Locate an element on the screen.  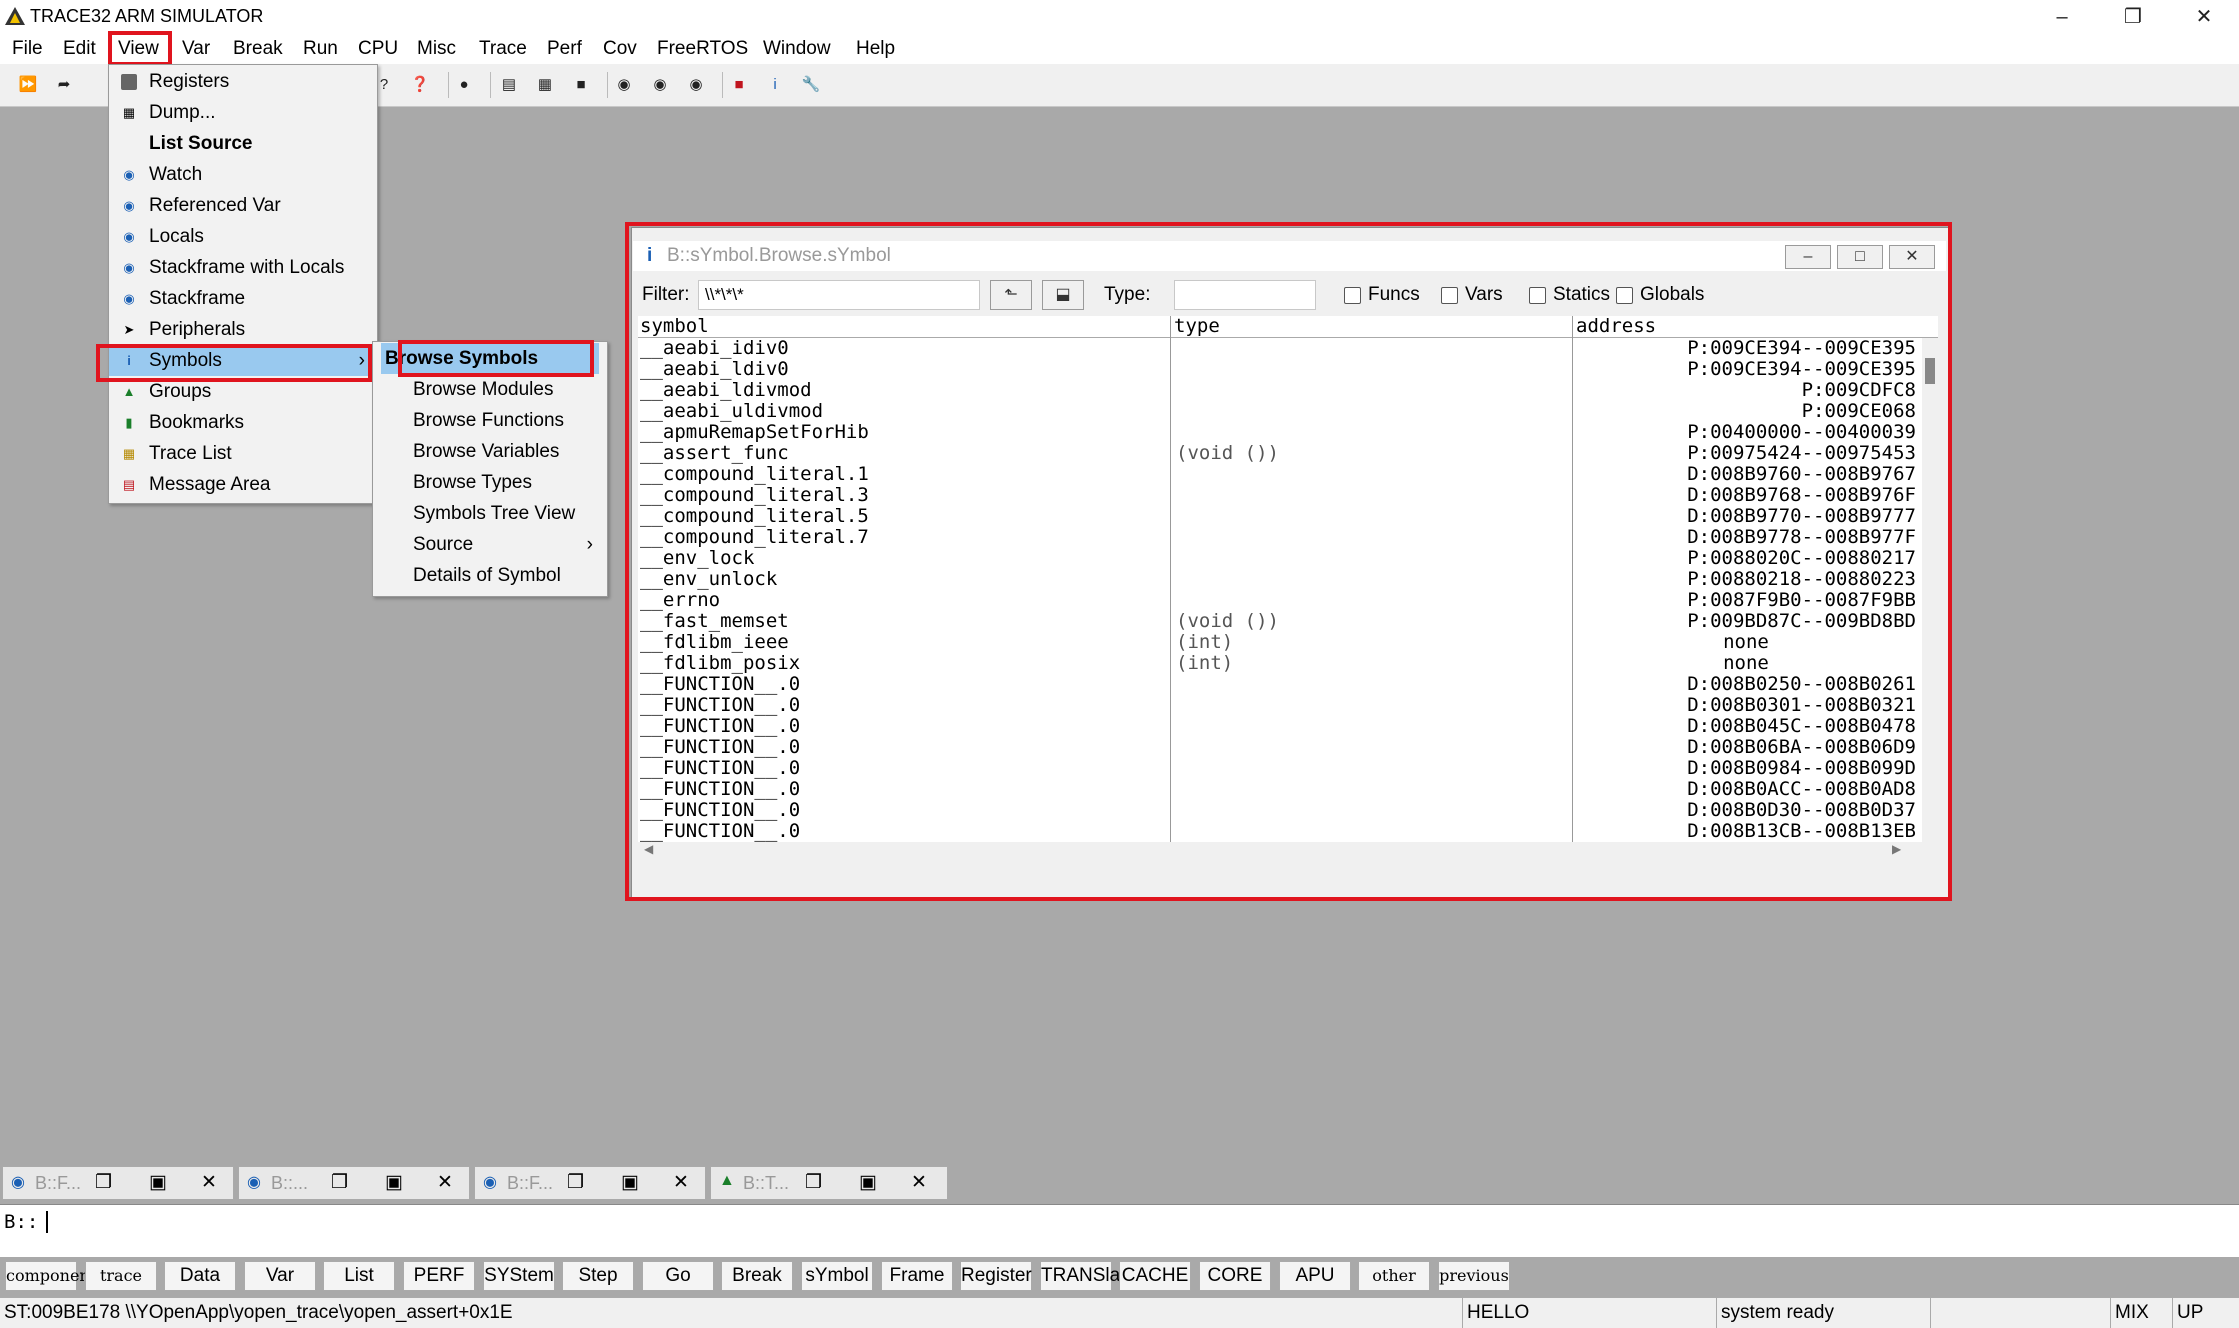
menu-item-trace-list: ▦ Trace List is located at coordinates (243, 453).